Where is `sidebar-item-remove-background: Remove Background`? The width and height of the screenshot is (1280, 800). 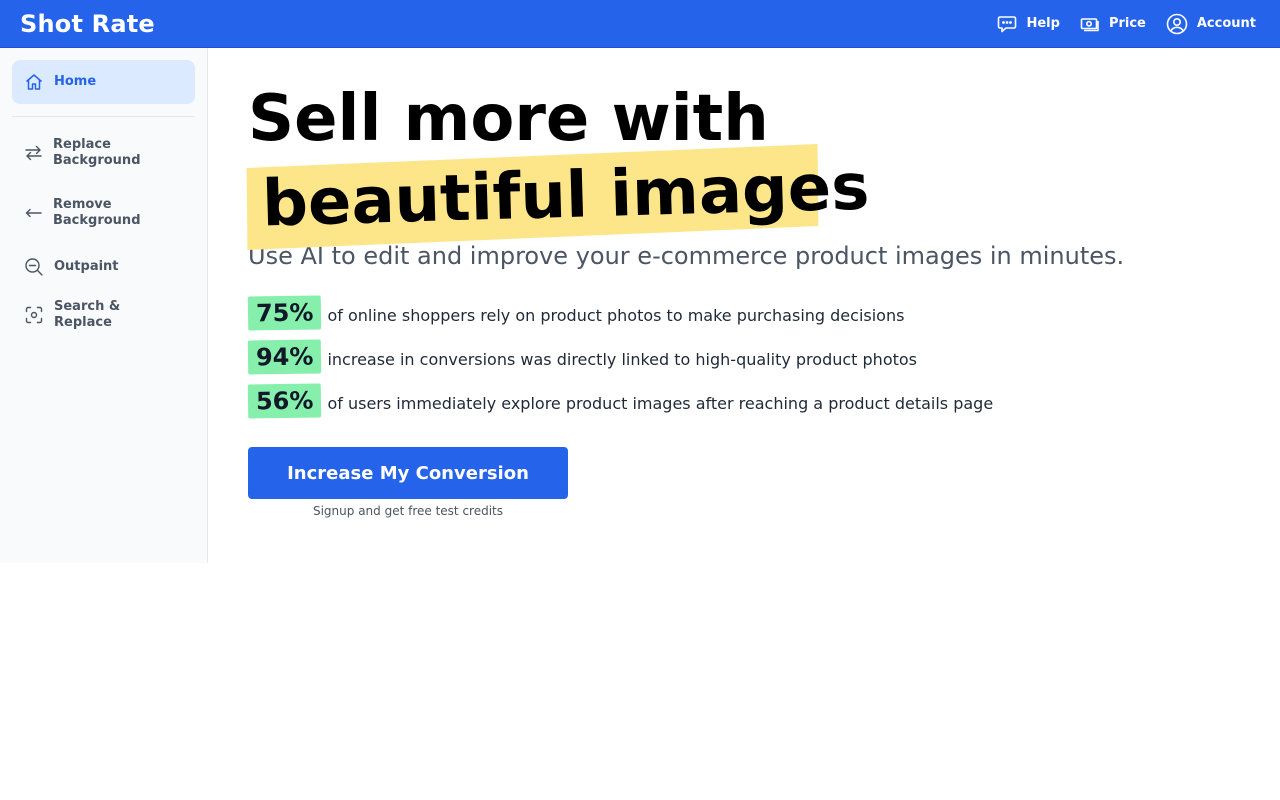
sidebar-item-remove-background: Remove Background is located at coordinates (103, 213).